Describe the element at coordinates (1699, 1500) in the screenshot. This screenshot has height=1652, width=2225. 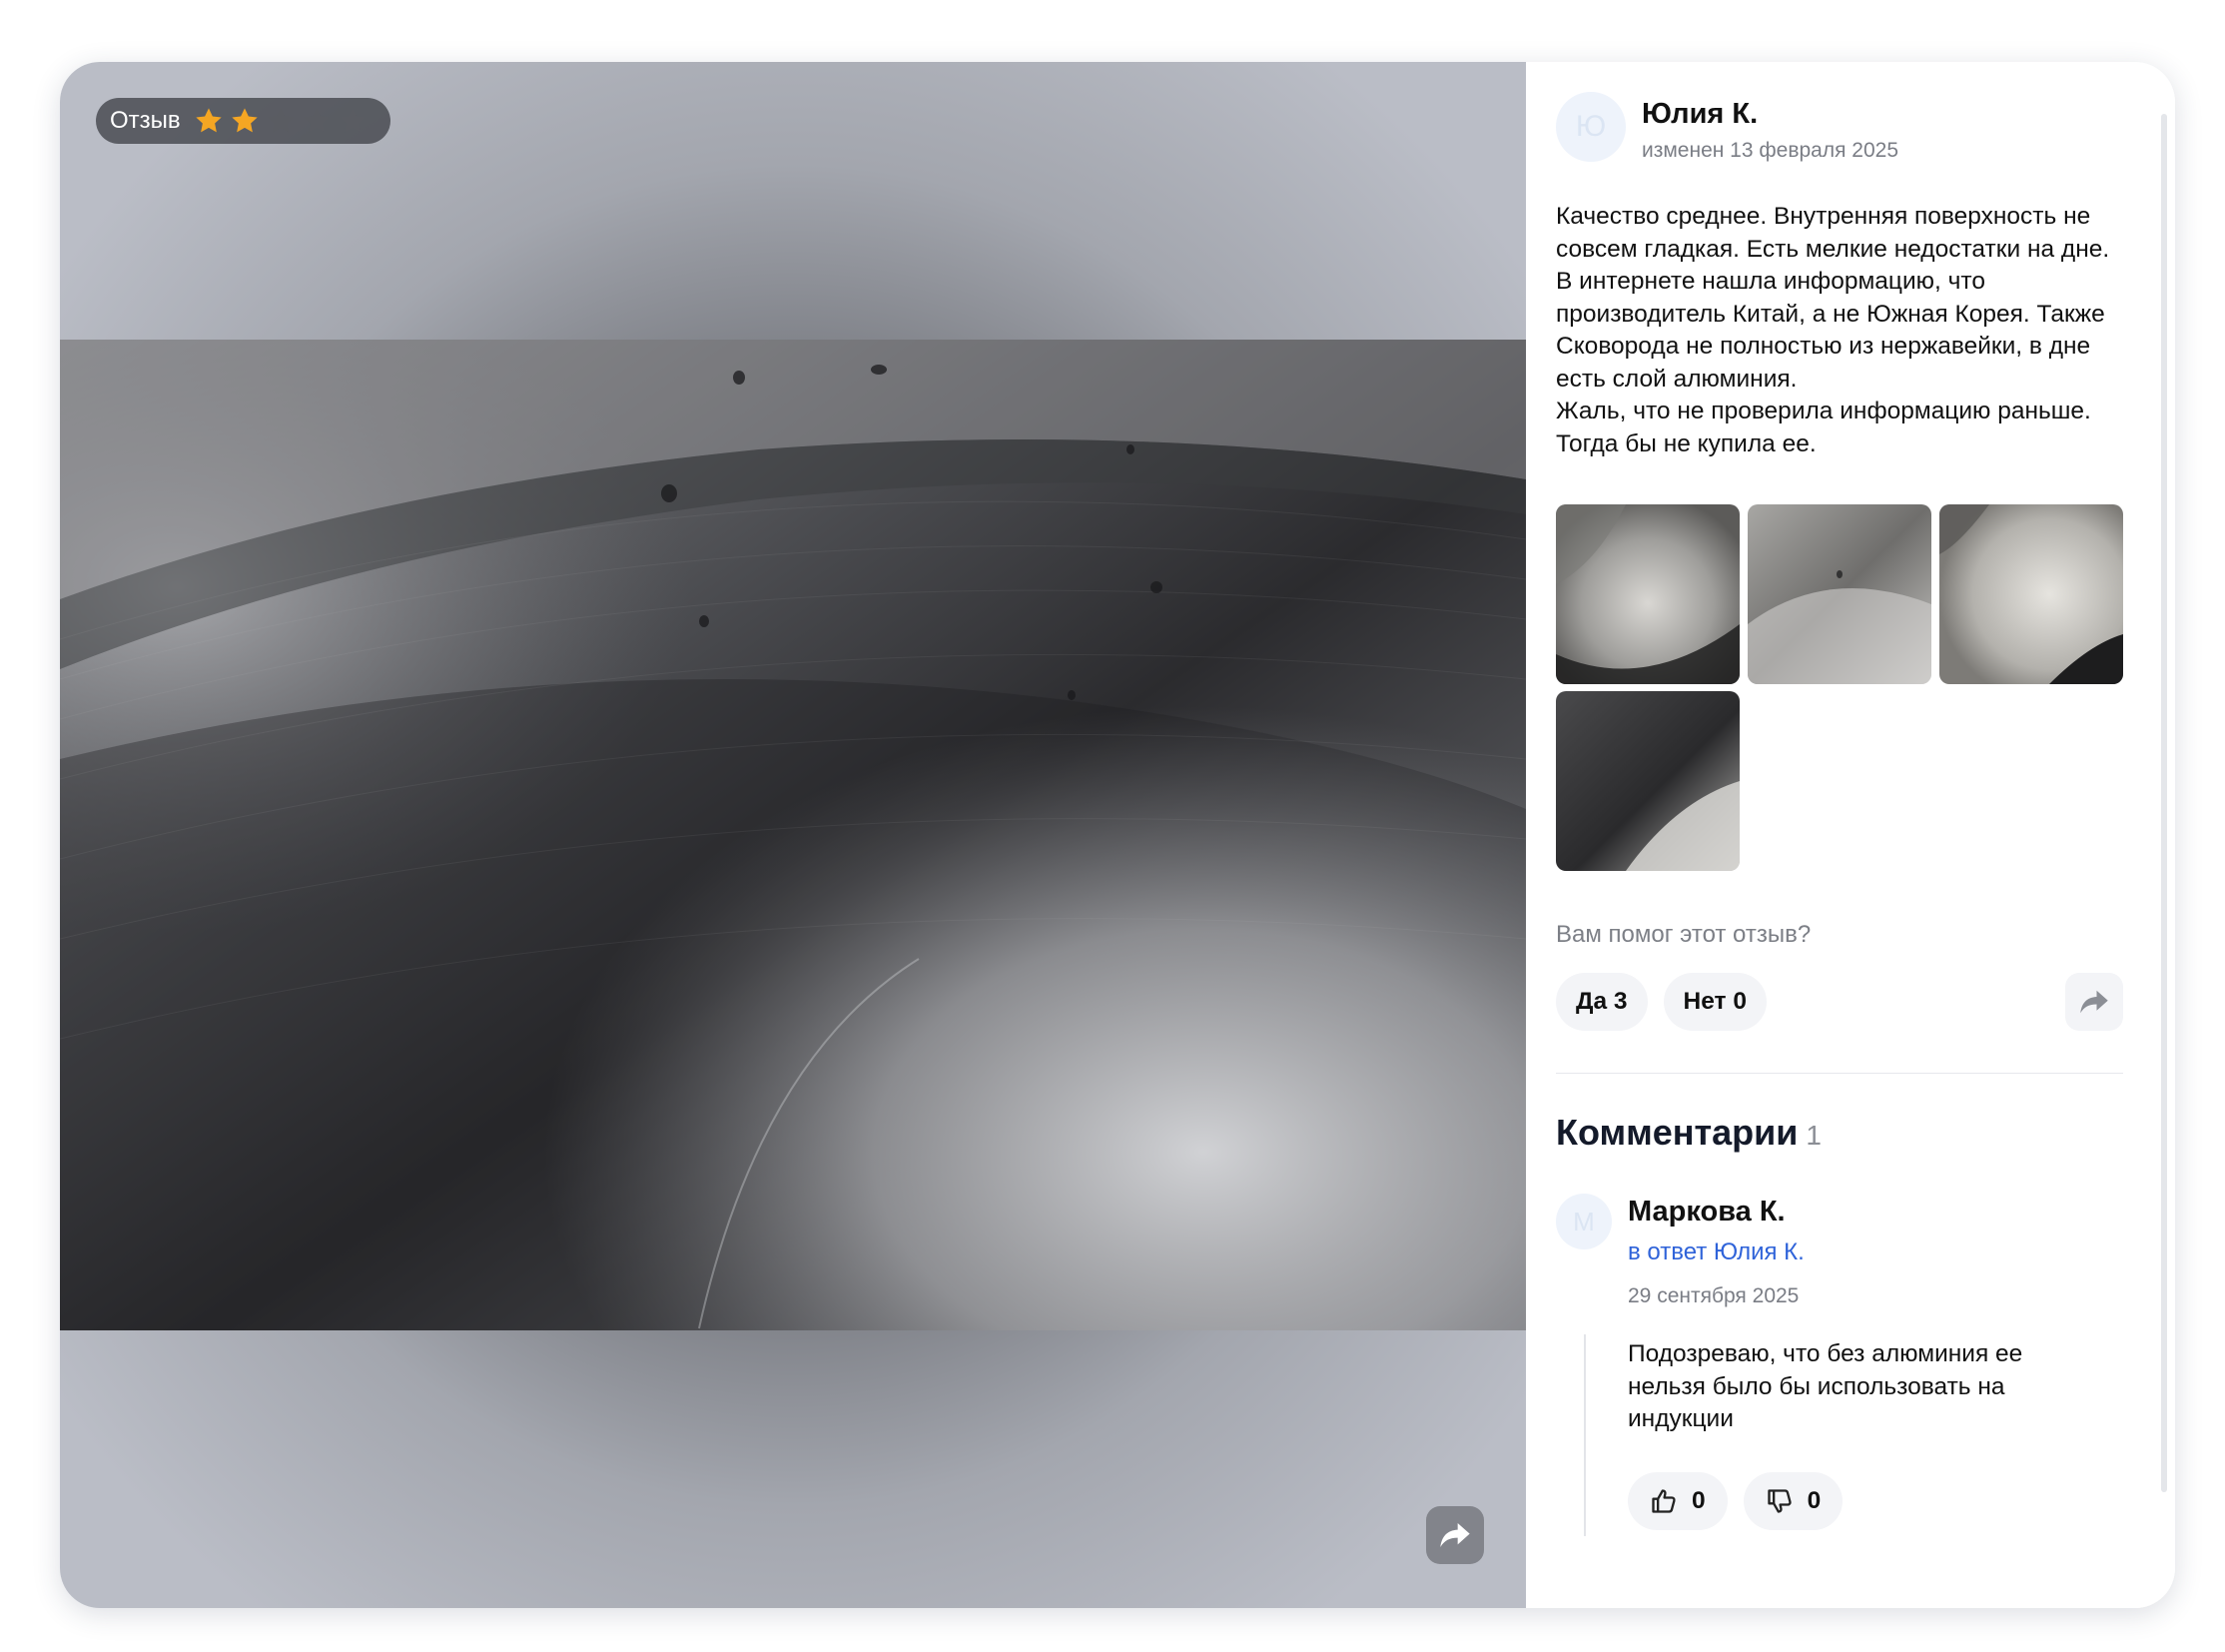
I see `comment-like-count: 0` at that location.